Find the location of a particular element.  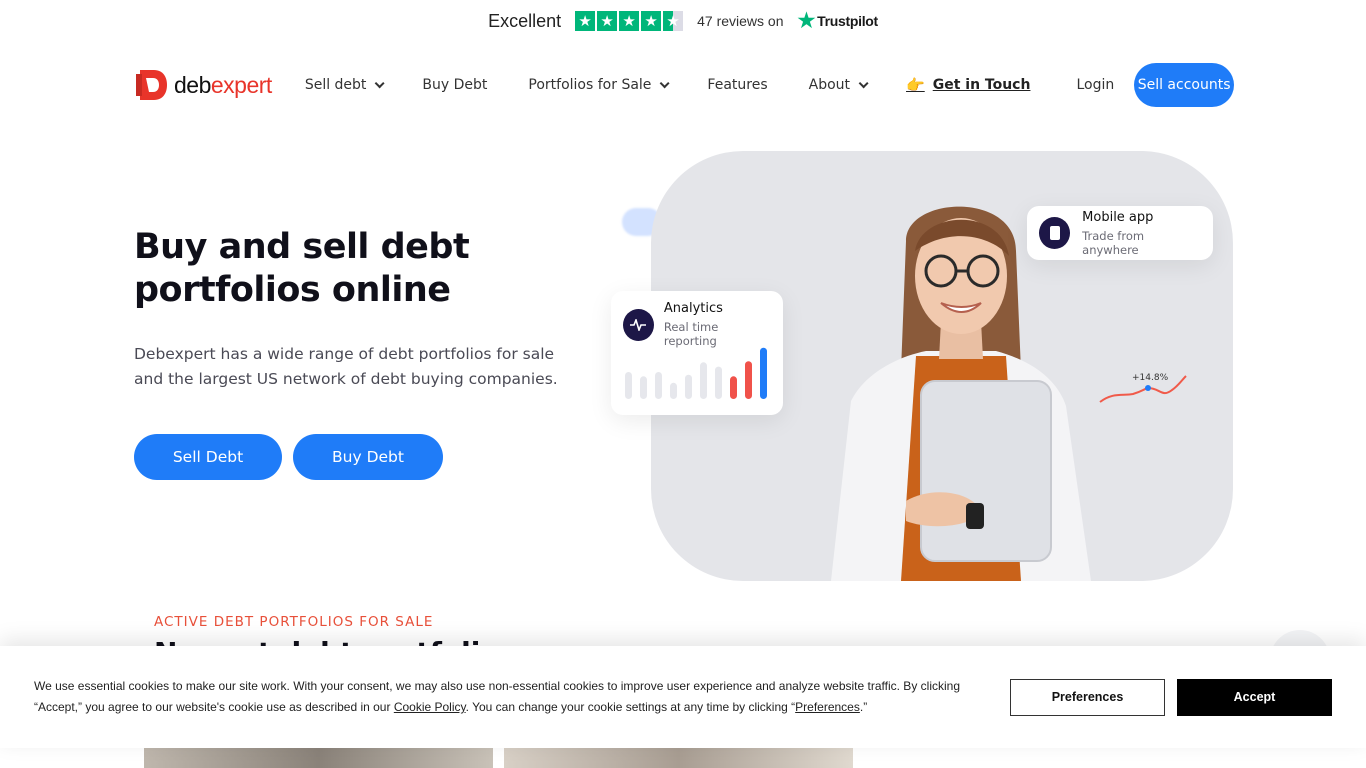

mobile-app-card-text: Mobile app Trade from anywhere is located at coordinates (1141, 233).